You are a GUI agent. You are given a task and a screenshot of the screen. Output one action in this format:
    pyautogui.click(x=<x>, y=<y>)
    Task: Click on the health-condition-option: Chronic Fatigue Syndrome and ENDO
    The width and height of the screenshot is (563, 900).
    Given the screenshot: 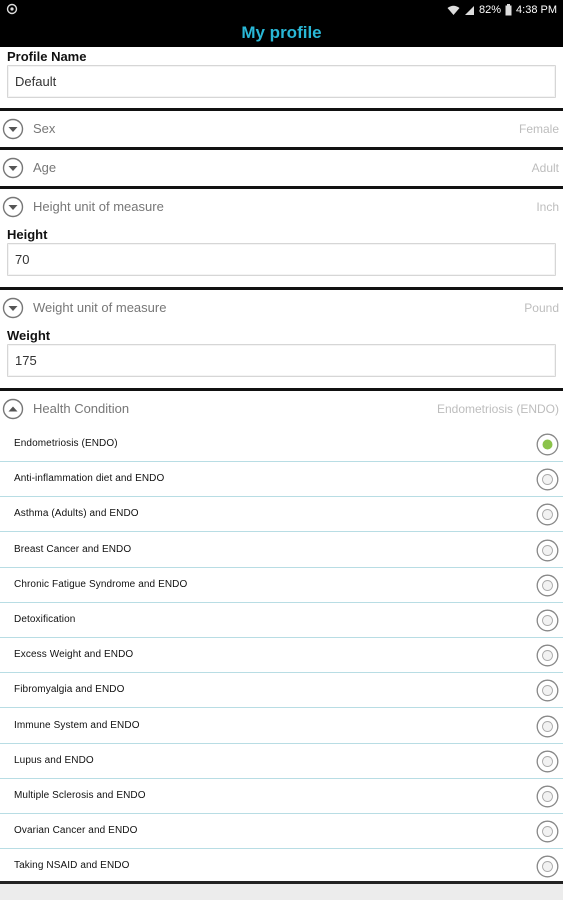 What is the action you would take?
    pyautogui.click(x=281, y=585)
    